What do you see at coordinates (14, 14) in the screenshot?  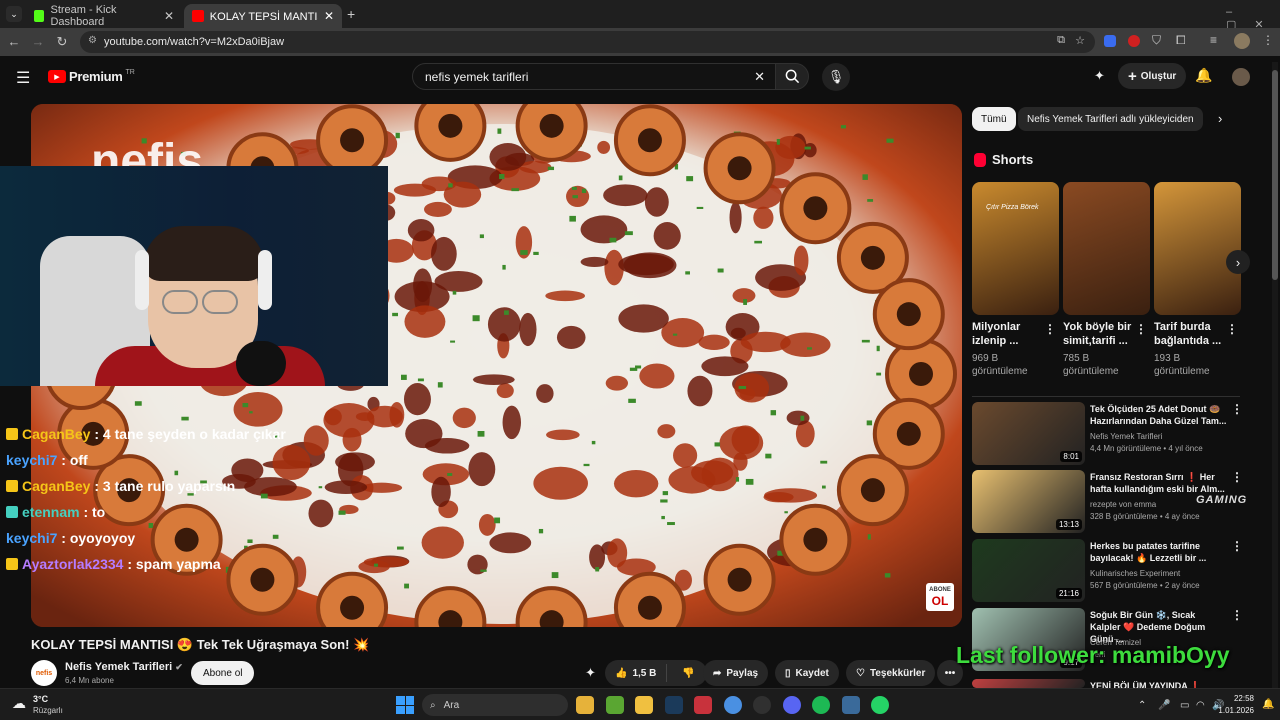 I see `tab-list-button: ⌄` at bounding box center [14, 14].